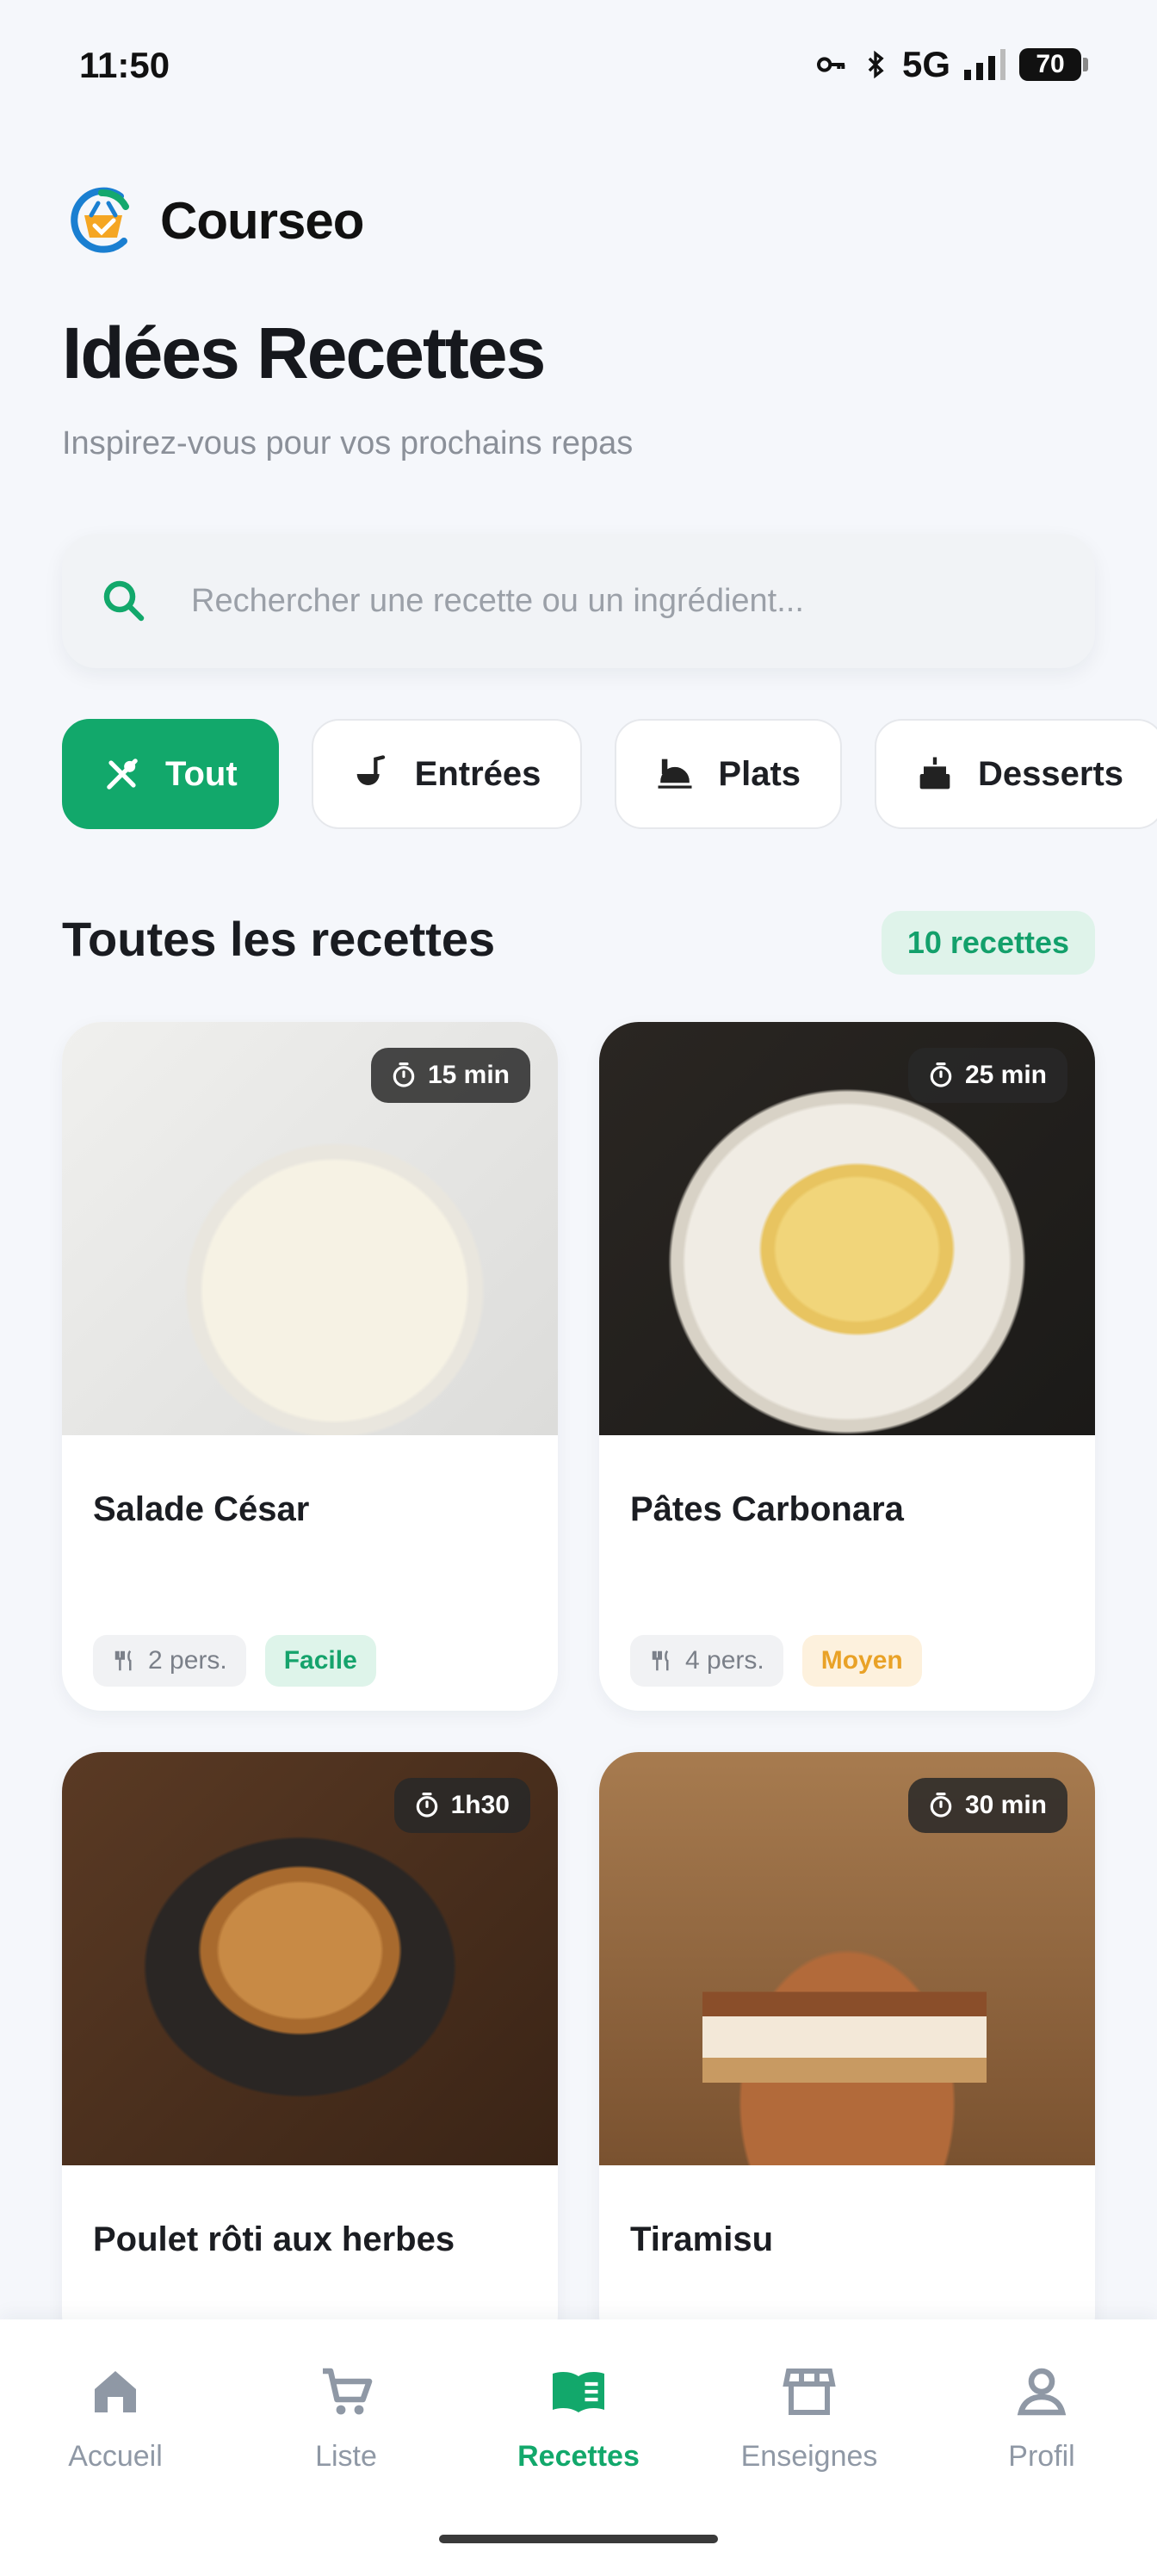 Image resolution: width=1157 pixels, height=2576 pixels. What do you see at coordinates (675, 774) in the screenshot?
I see `dish-icon` at bounding box center [675, 774].